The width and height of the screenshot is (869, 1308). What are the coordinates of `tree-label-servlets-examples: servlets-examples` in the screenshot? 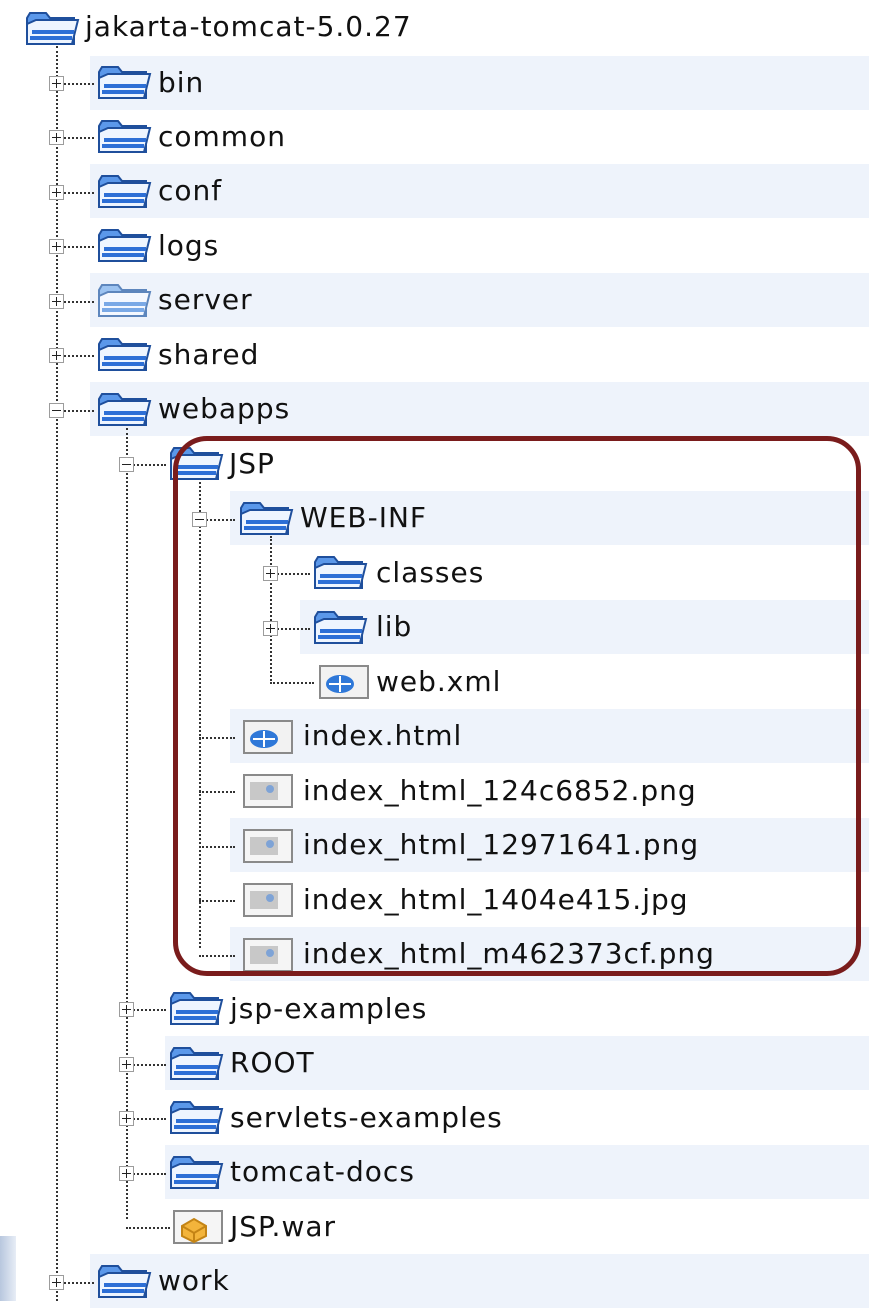 It's located at (366, 1118).